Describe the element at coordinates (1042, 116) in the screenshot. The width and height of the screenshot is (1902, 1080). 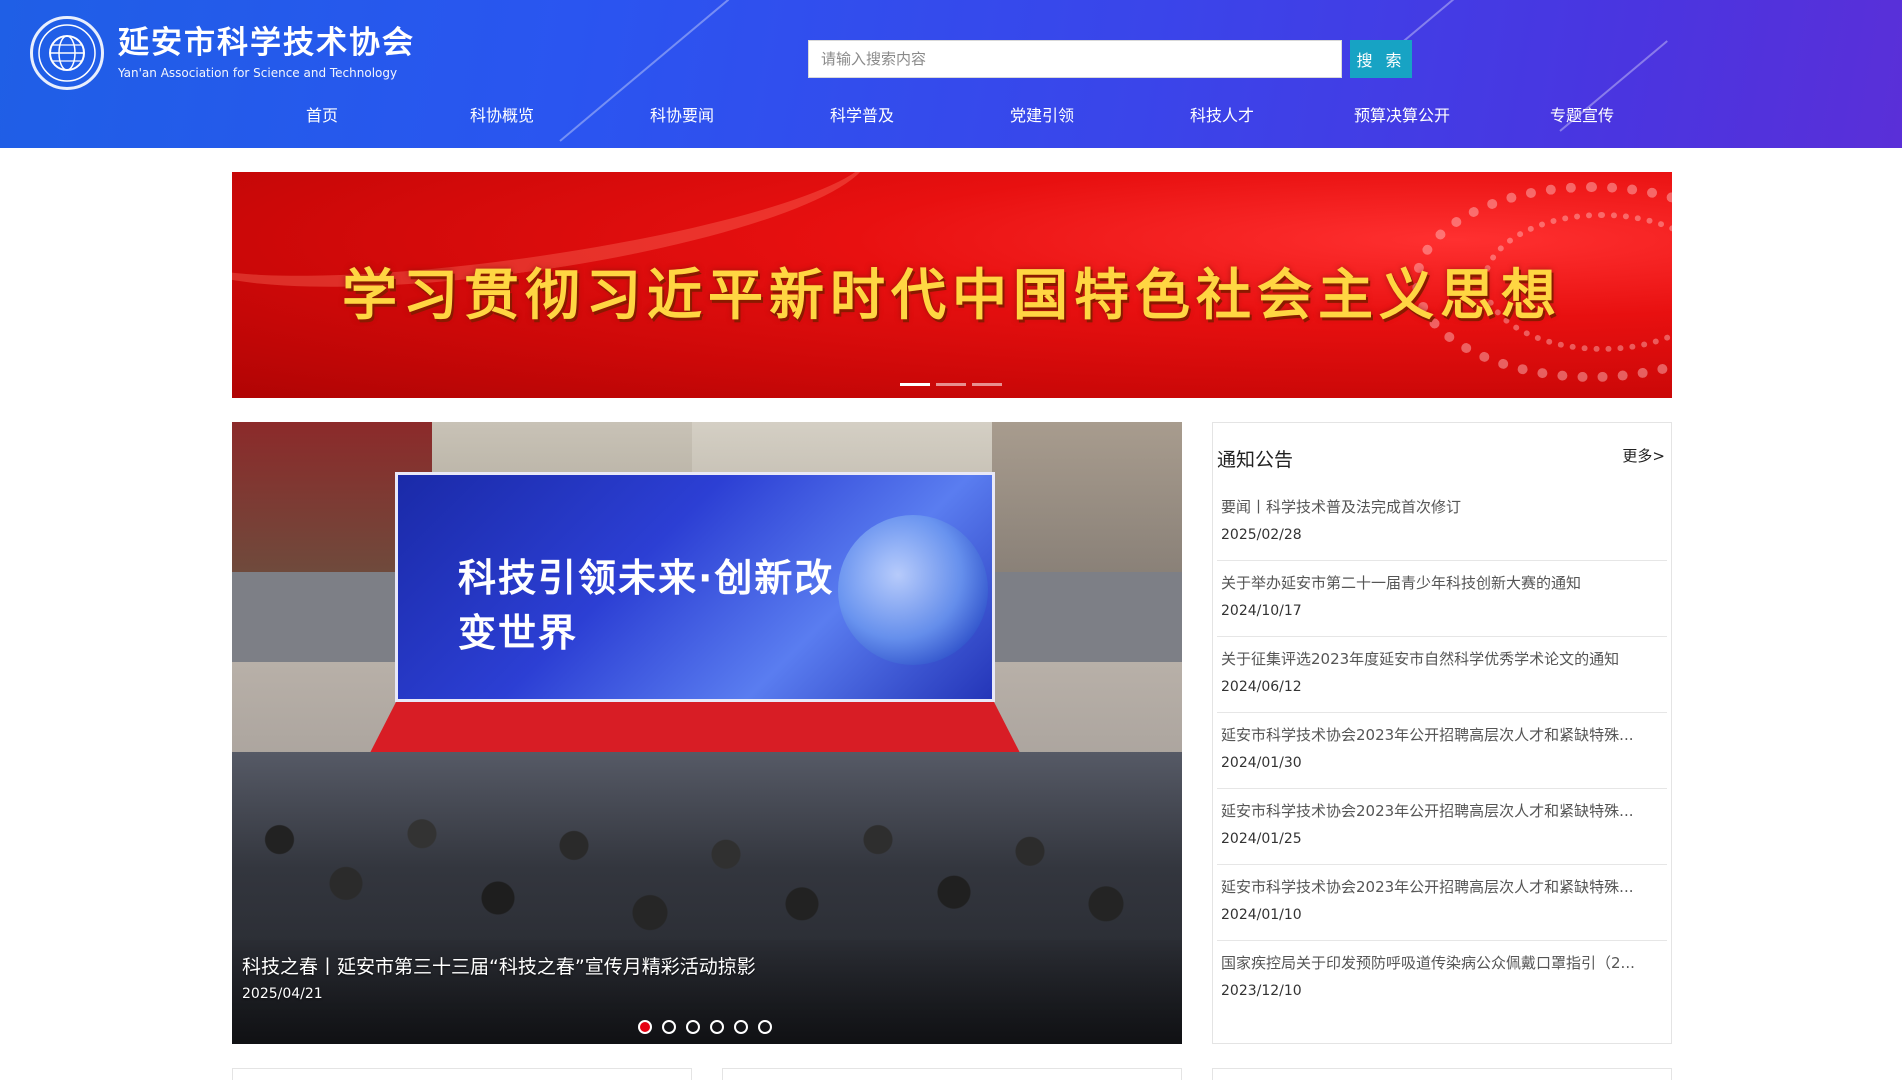
I see `nav-item-party-building: 党建引领` at that location.